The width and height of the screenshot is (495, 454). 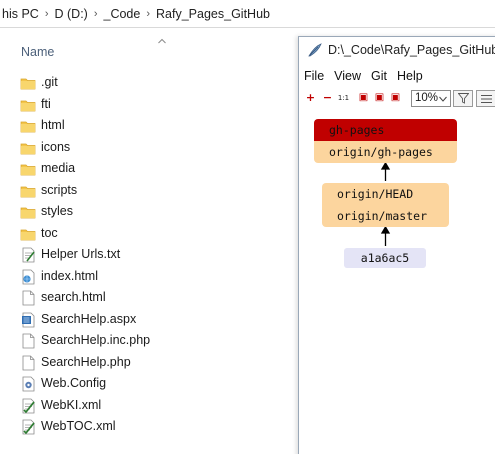 I want to click on remote-master-label: origin/master, so click(x=385, y=216).